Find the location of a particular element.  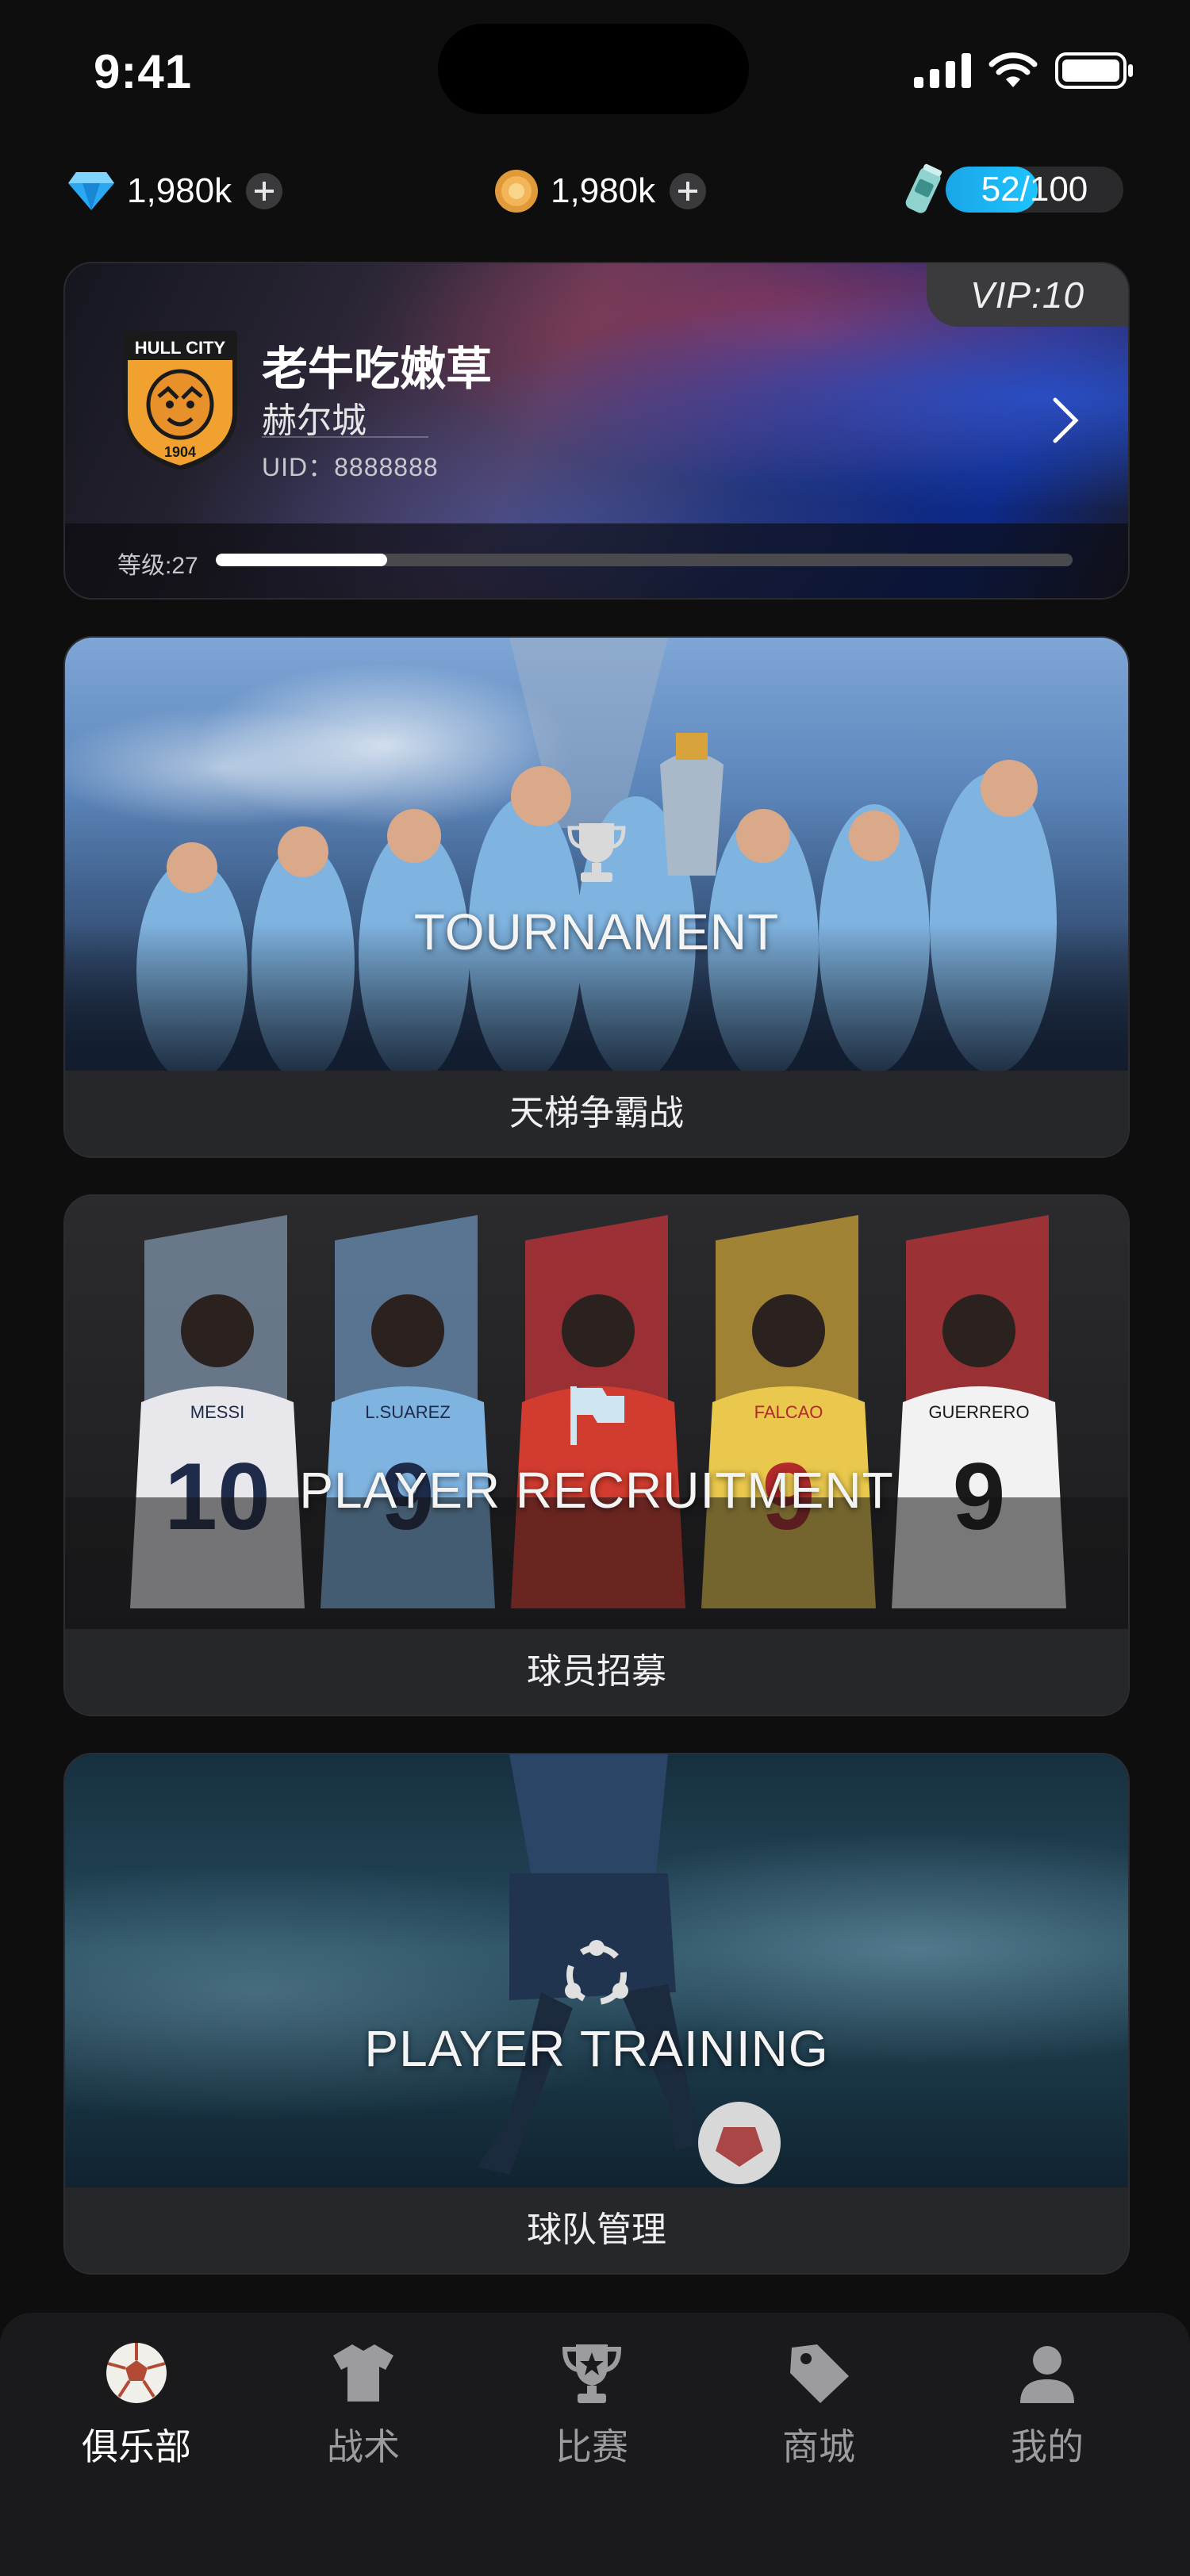

tab-profile: 我的 is located at coordinates (1047, 2406).